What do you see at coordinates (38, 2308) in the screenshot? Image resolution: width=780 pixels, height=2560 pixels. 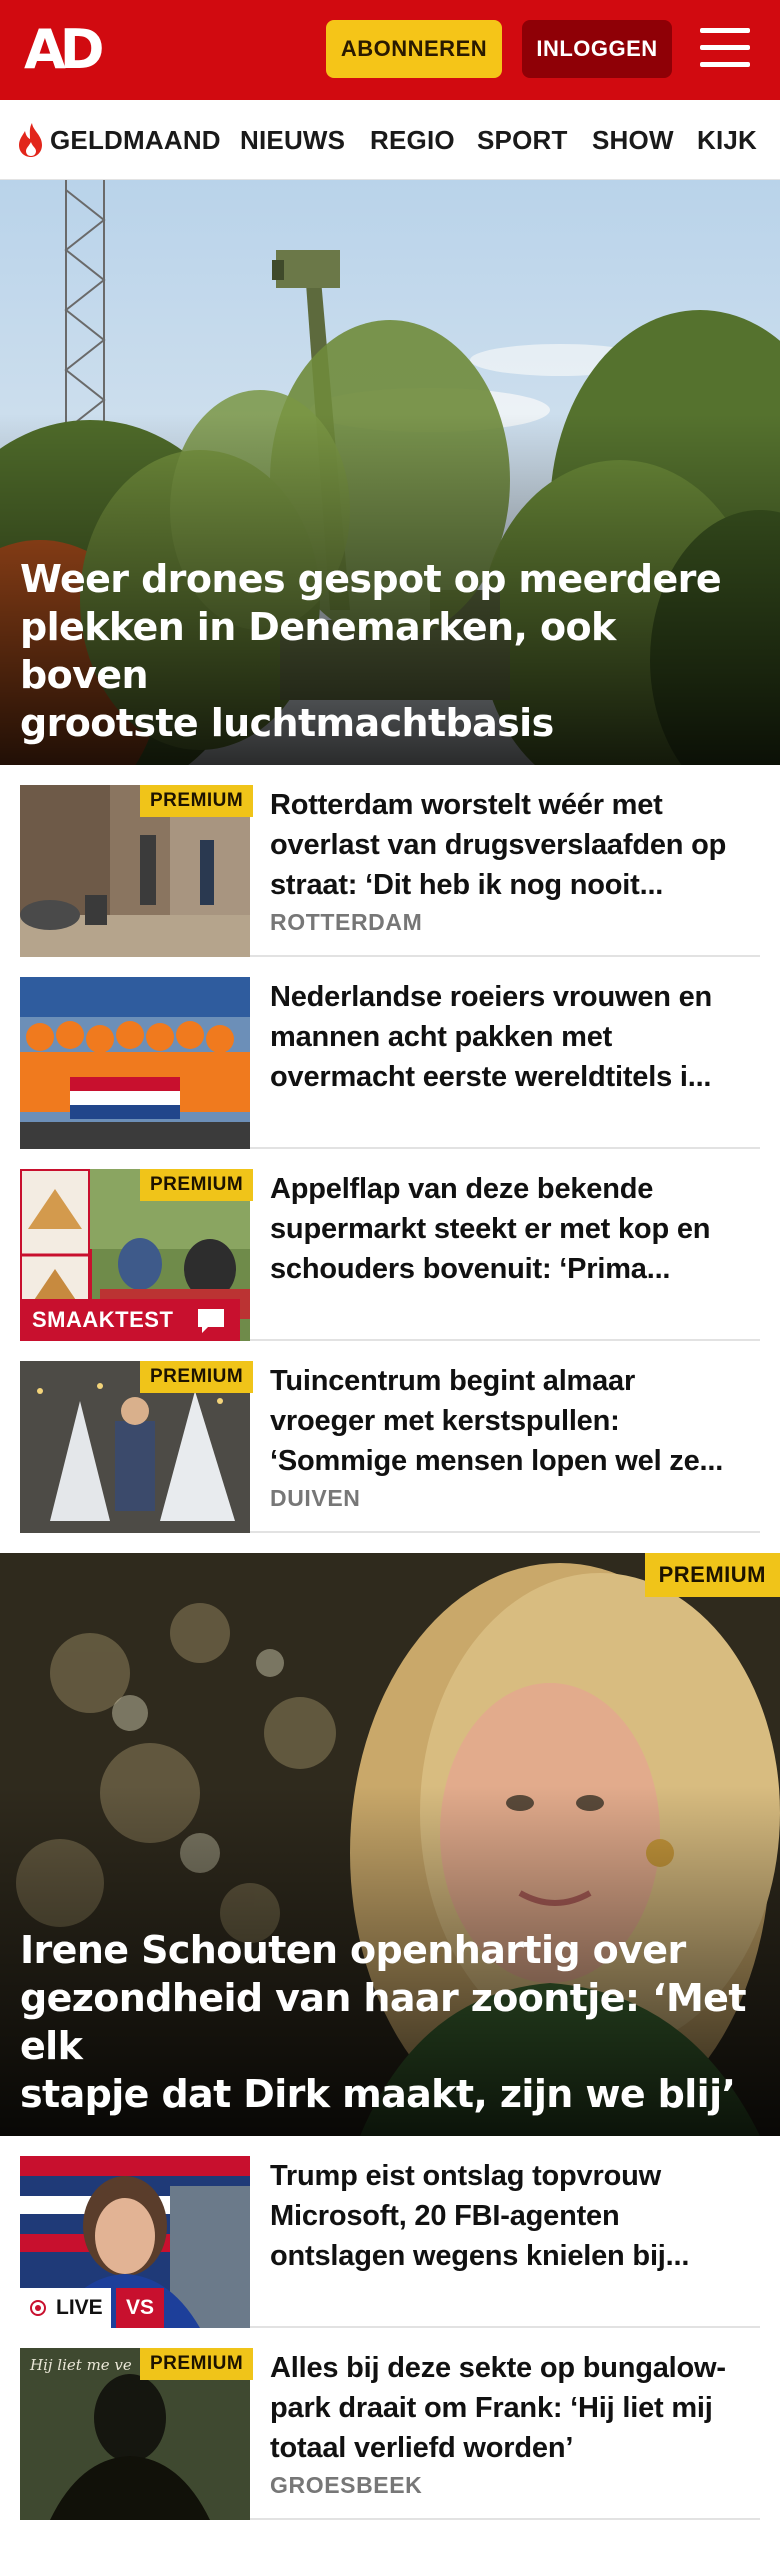 I see `live-dot-icon` at bounding box center [38, 2308].